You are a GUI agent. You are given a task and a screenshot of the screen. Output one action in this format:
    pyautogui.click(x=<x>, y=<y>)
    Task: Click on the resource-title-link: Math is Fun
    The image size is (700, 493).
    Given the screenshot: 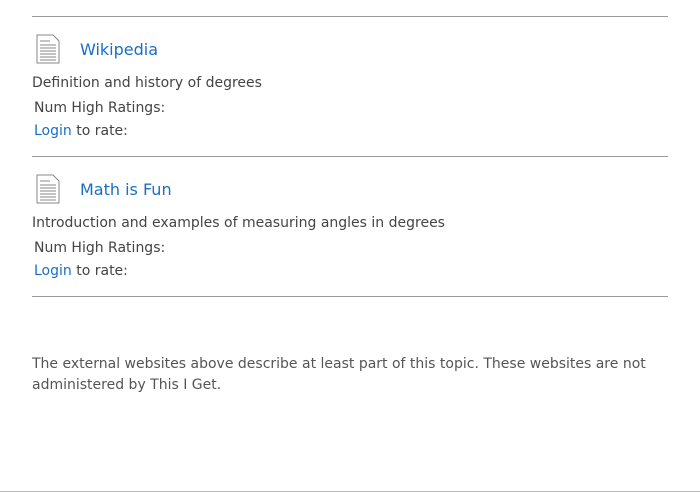 What is the action you would take?
    pyautogui.click(x=126, y=189)
    